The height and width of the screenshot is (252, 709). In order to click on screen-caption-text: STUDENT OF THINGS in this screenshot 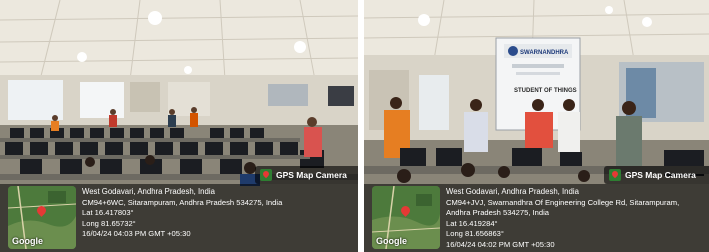, I will do `click(545, 91)`.